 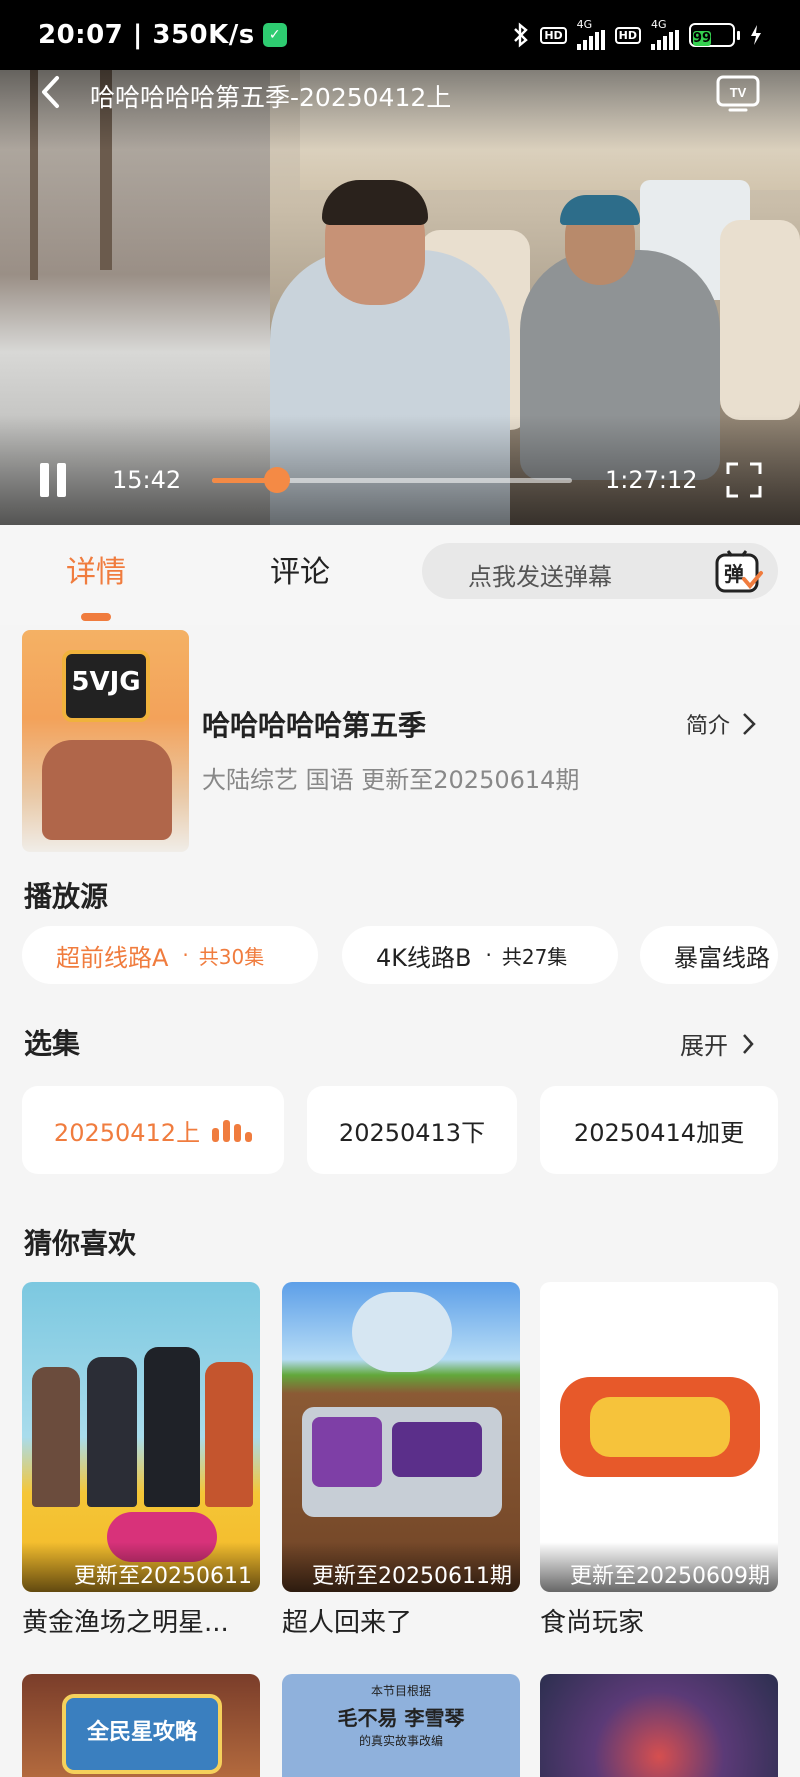 What do you see at coordinates (651, 480) in the screenshot?
I see `total-time: 1:27:12` at bounding box center [651, 480].